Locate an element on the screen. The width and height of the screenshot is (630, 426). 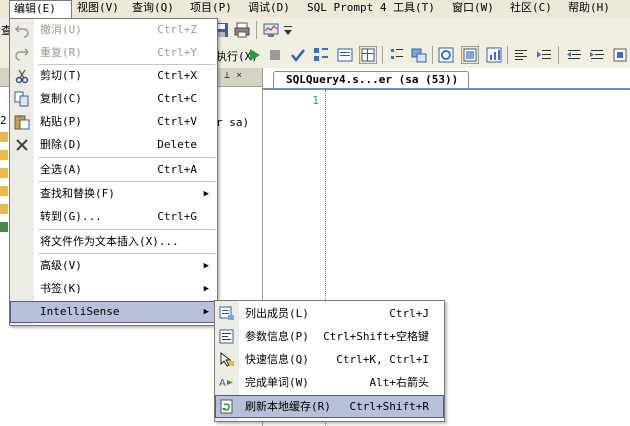
menu-item-refresh-cache: 刷新本地缓存(R) Ctrl+Shift+R is located at coordinates (329, 406).